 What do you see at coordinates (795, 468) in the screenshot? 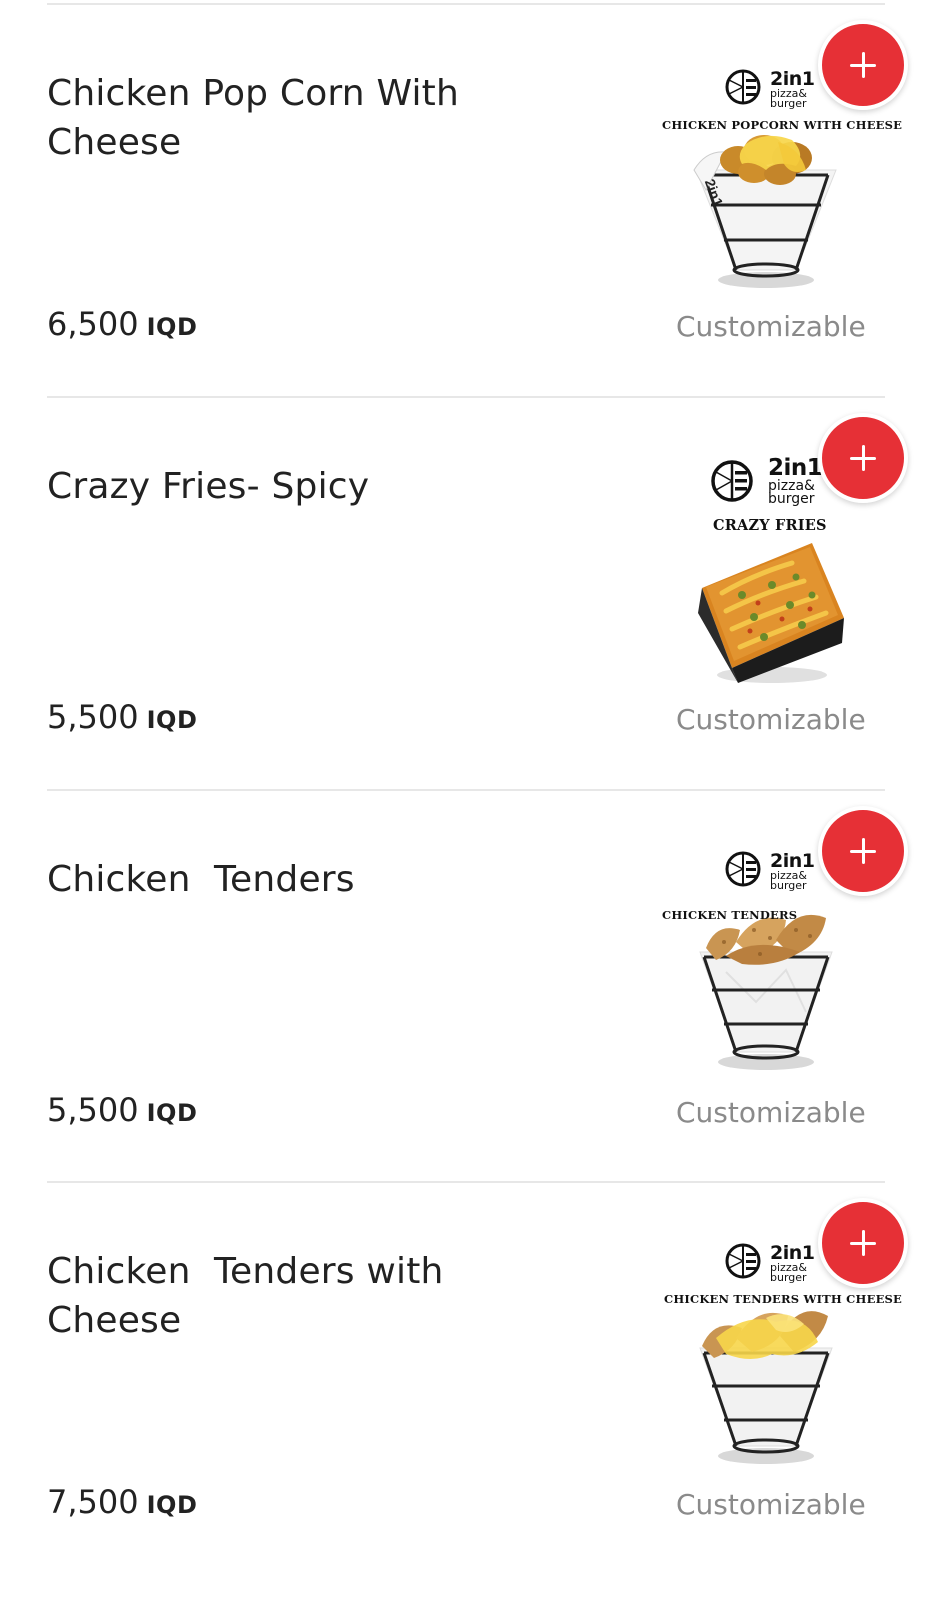
I see `brand-name: 2in1` at bounding box center [795, 468].